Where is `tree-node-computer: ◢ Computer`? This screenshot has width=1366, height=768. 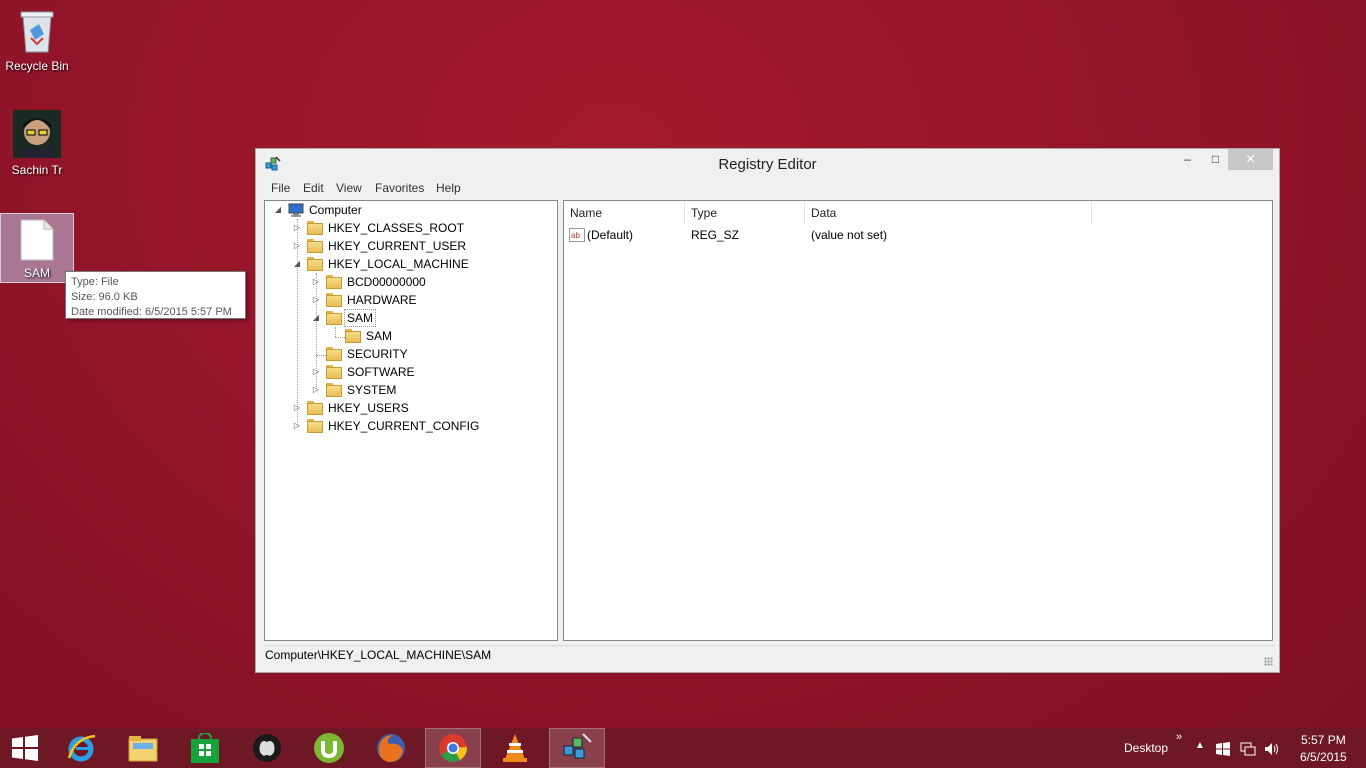
tree-node-computer: ◢ Computer is located at coordinates (410, 210).